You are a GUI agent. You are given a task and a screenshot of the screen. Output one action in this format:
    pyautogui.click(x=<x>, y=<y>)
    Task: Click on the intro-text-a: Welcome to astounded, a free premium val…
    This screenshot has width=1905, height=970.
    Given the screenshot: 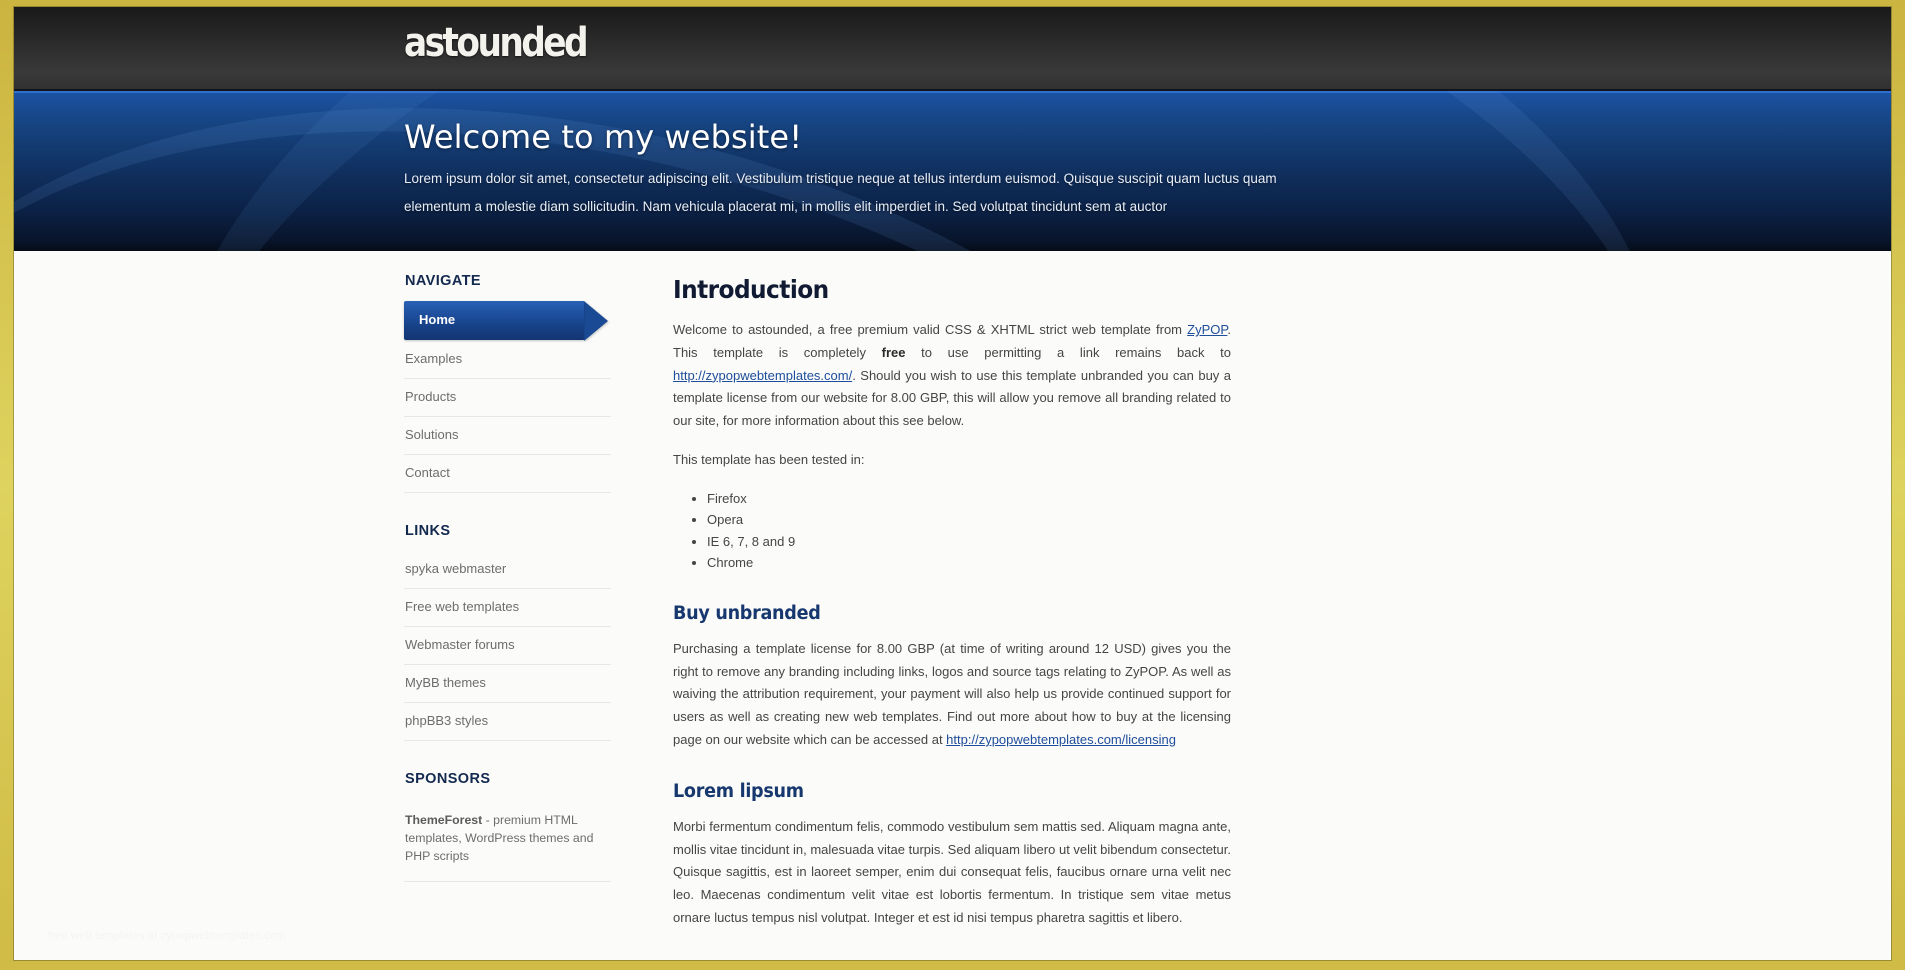 What is the action you would take?
    pyautogui.click(x=930, y=329)
    